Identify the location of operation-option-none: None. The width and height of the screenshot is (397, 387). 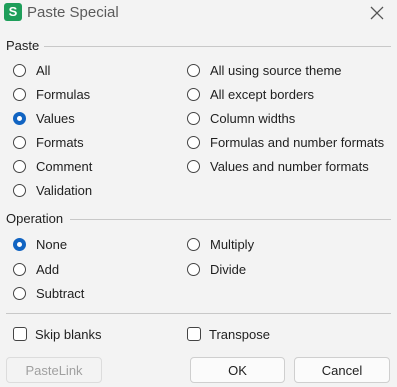
(40, 244).